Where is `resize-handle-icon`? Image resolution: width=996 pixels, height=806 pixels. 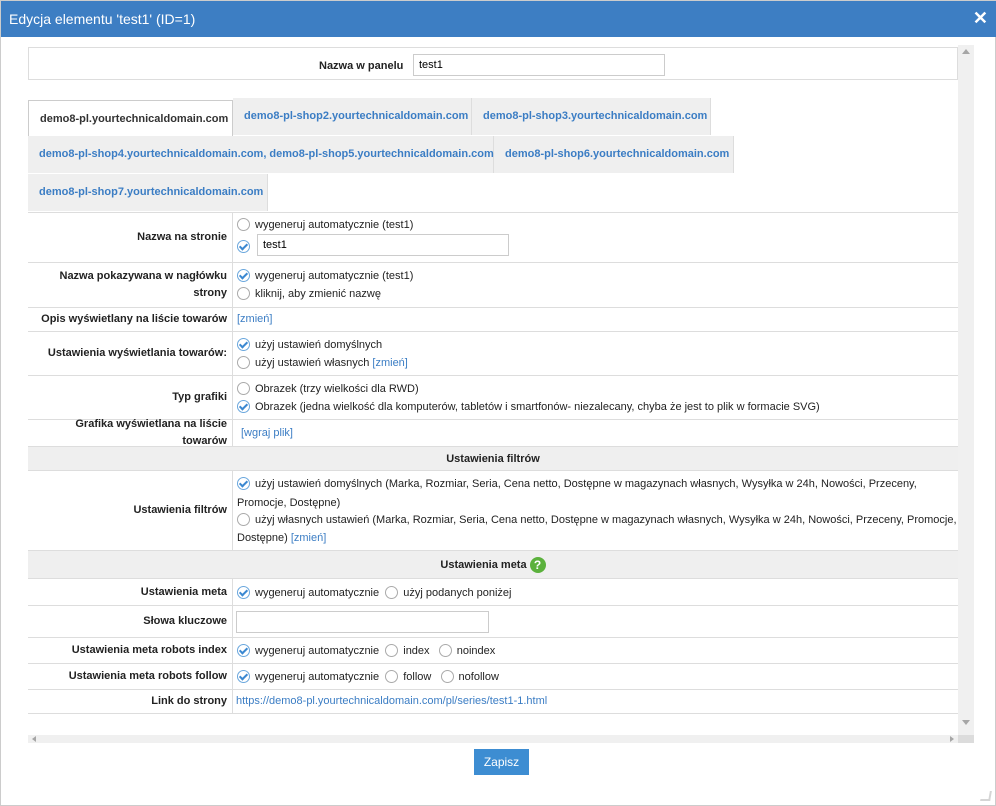 resize-handle-icon is located at coordinates (986, 796).